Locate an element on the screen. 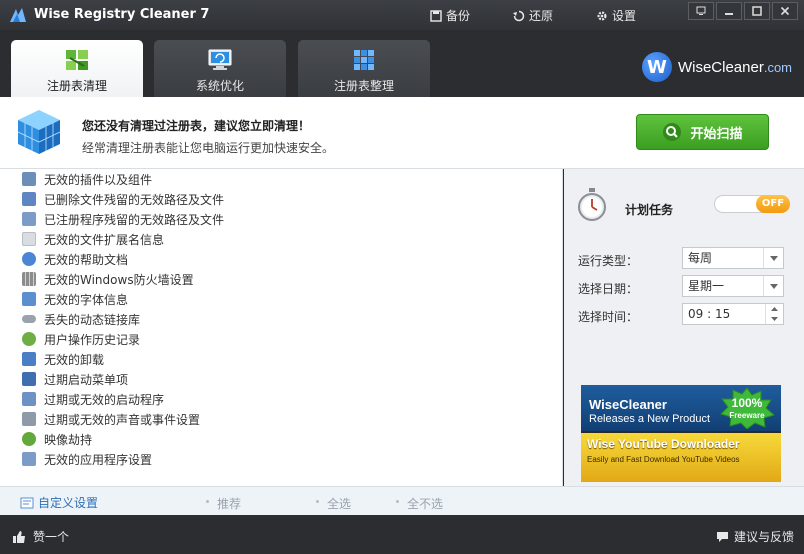 This screenshot has width=804, height=554. dll-icon is located at coordinates (29, 319).